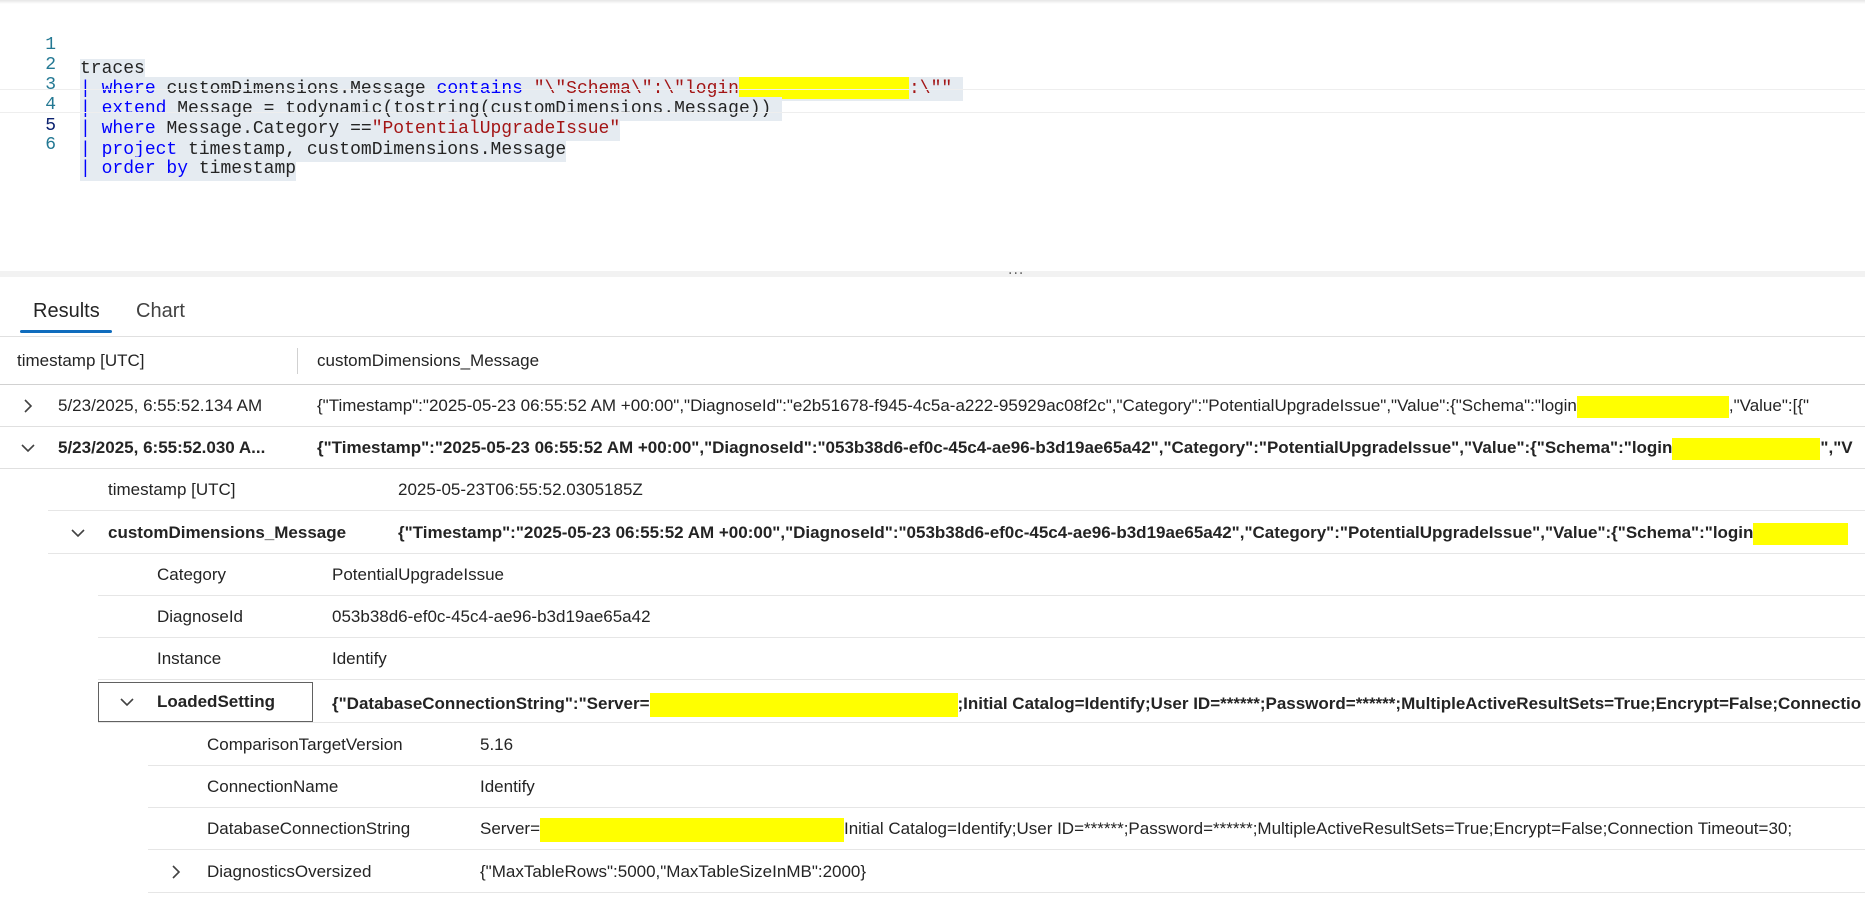 This screenshot has width=1865, height=898. Describe the element at coordinates (305, 744) in the screenshot. I see `detail-key: ComparisonTargetVersion` at that location.